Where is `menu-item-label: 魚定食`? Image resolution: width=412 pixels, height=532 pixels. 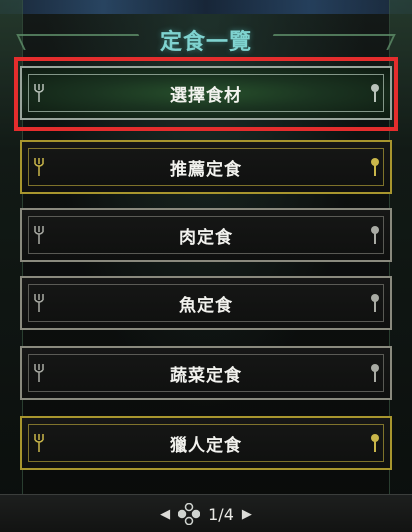
menu-item-label: 魚定食 is located at coordinates (206, 305).